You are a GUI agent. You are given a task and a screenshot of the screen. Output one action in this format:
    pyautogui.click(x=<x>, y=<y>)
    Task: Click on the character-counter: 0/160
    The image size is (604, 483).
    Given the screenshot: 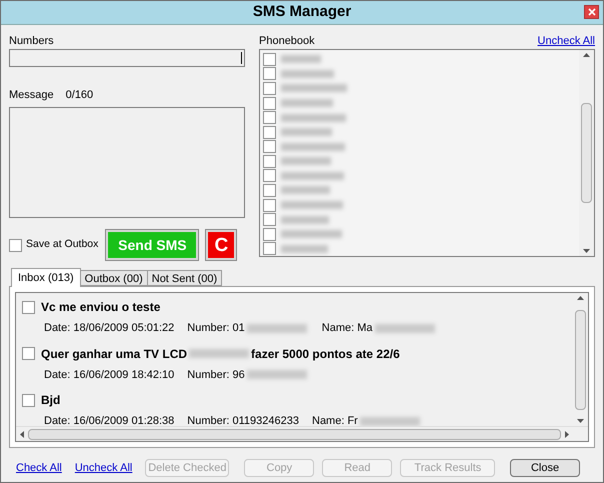 What is the action you would take?
    pyautogui.click(x=80, y=94)
    